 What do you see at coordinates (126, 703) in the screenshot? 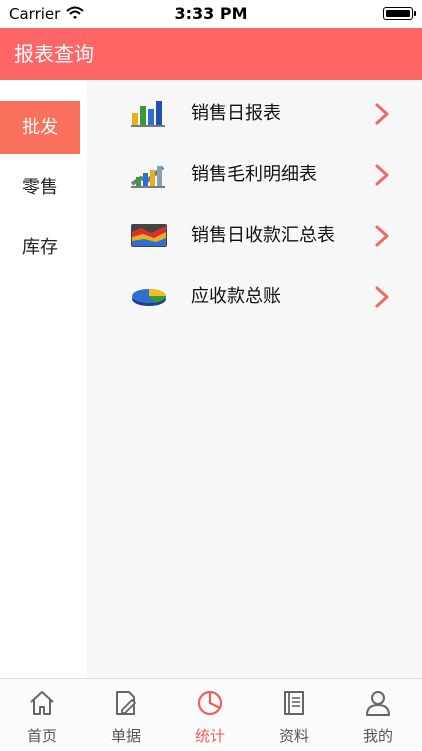
I see `document-edit-icon` at bounding box center [126, 703].